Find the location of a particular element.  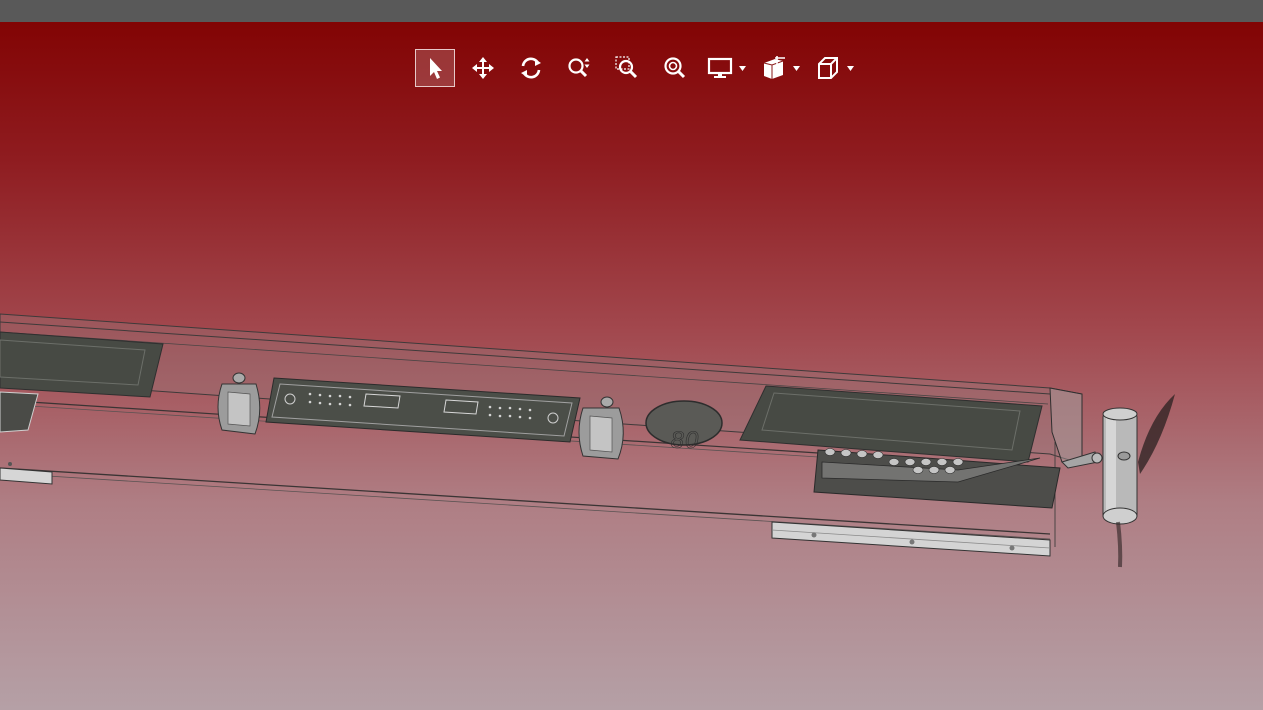

view-toolbar is located at coordinates (640, 68).